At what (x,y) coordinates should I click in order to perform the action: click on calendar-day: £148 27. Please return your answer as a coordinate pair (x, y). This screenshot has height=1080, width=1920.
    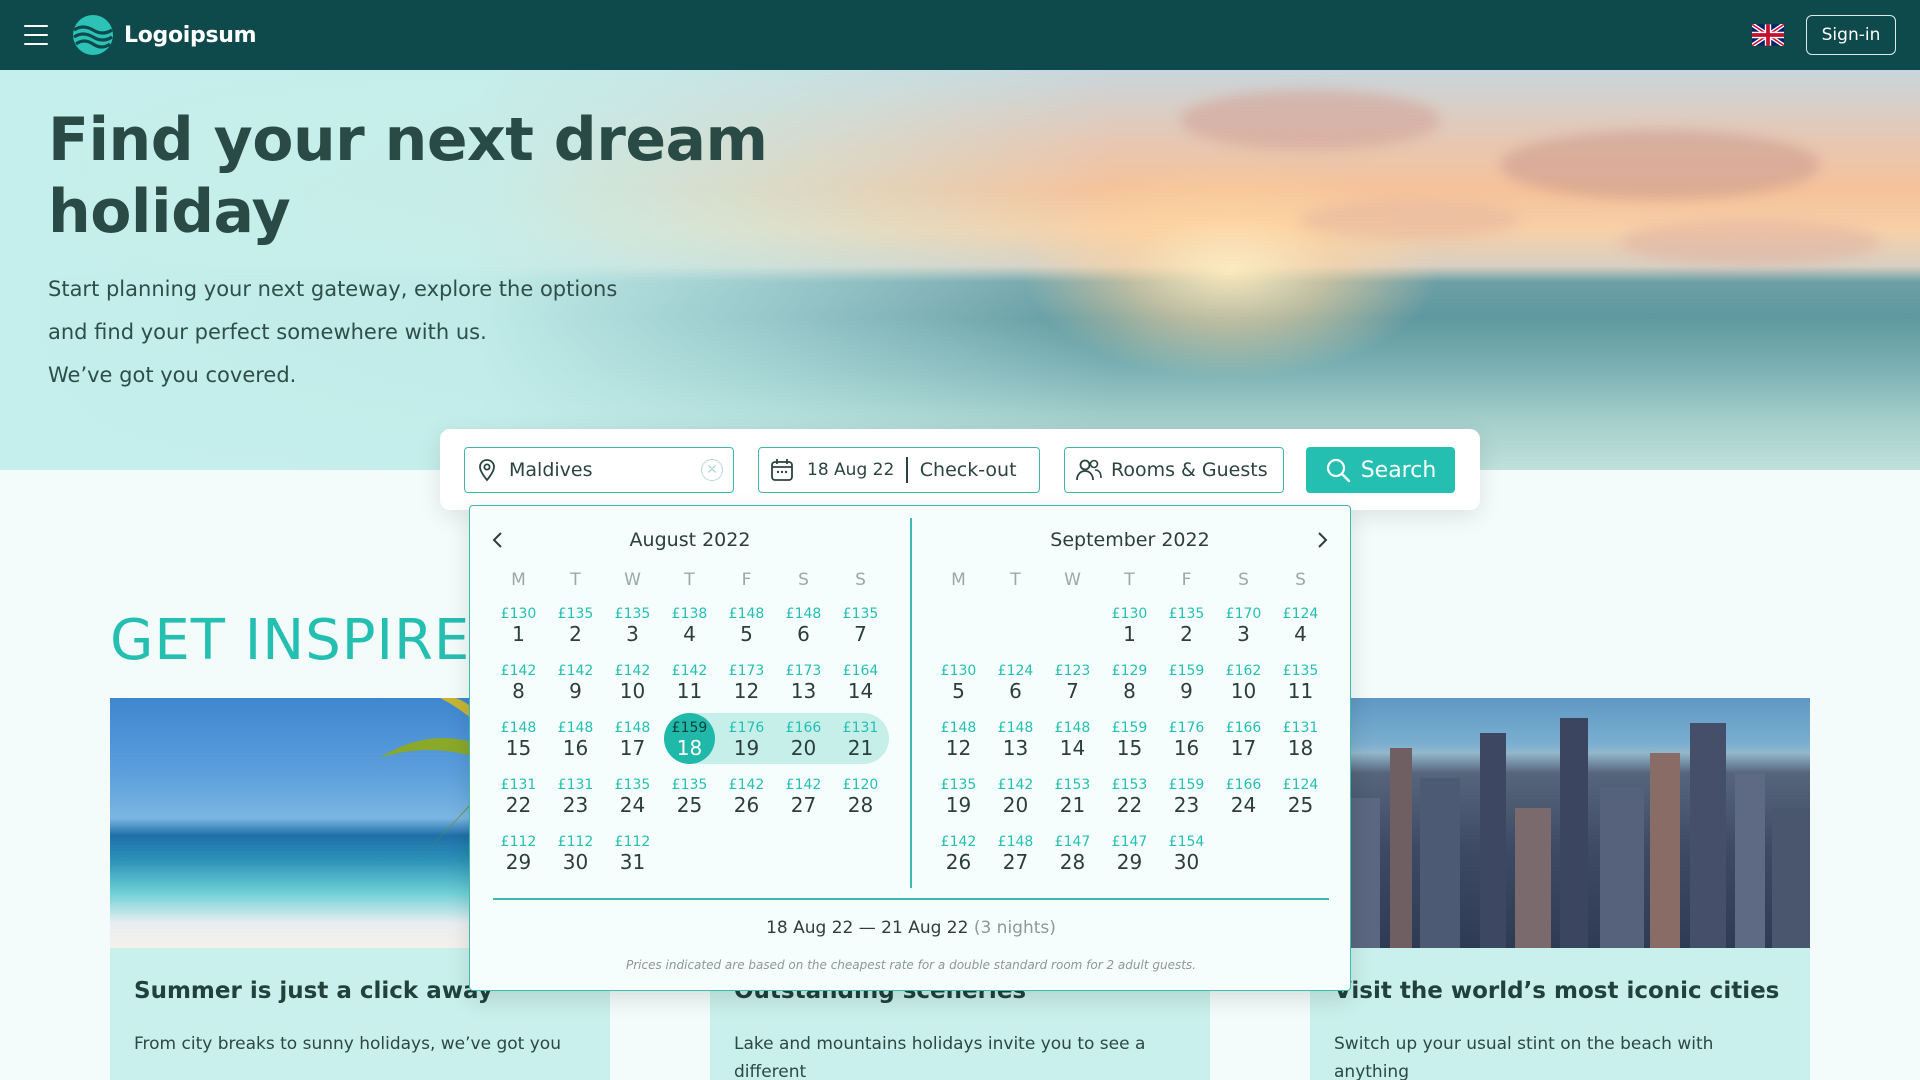
    Looking at the image, I should click on (1015, 852).